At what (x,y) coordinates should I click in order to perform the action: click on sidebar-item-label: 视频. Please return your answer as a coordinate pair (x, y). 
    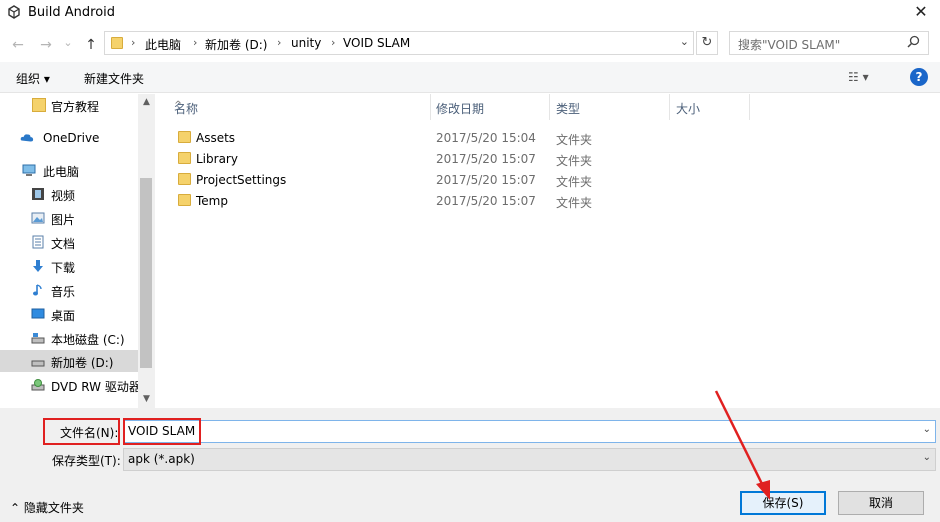
    Looking at the image, I should click on (63, 196).